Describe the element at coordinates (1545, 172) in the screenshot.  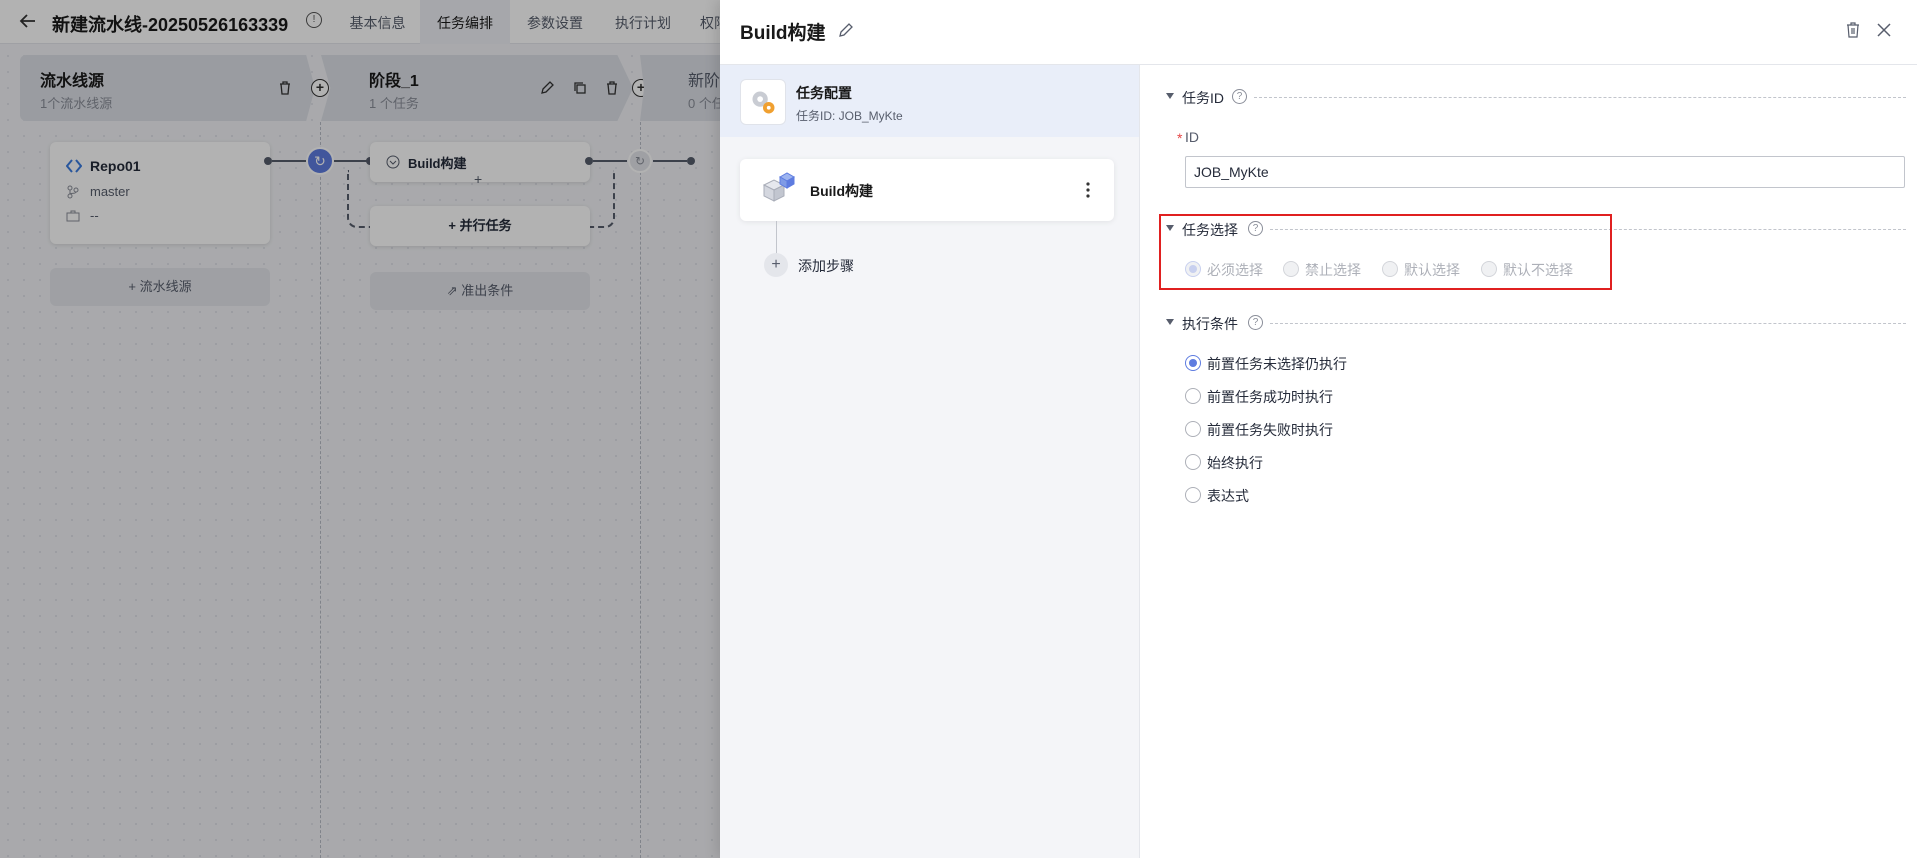
I see `id-input` at that location.